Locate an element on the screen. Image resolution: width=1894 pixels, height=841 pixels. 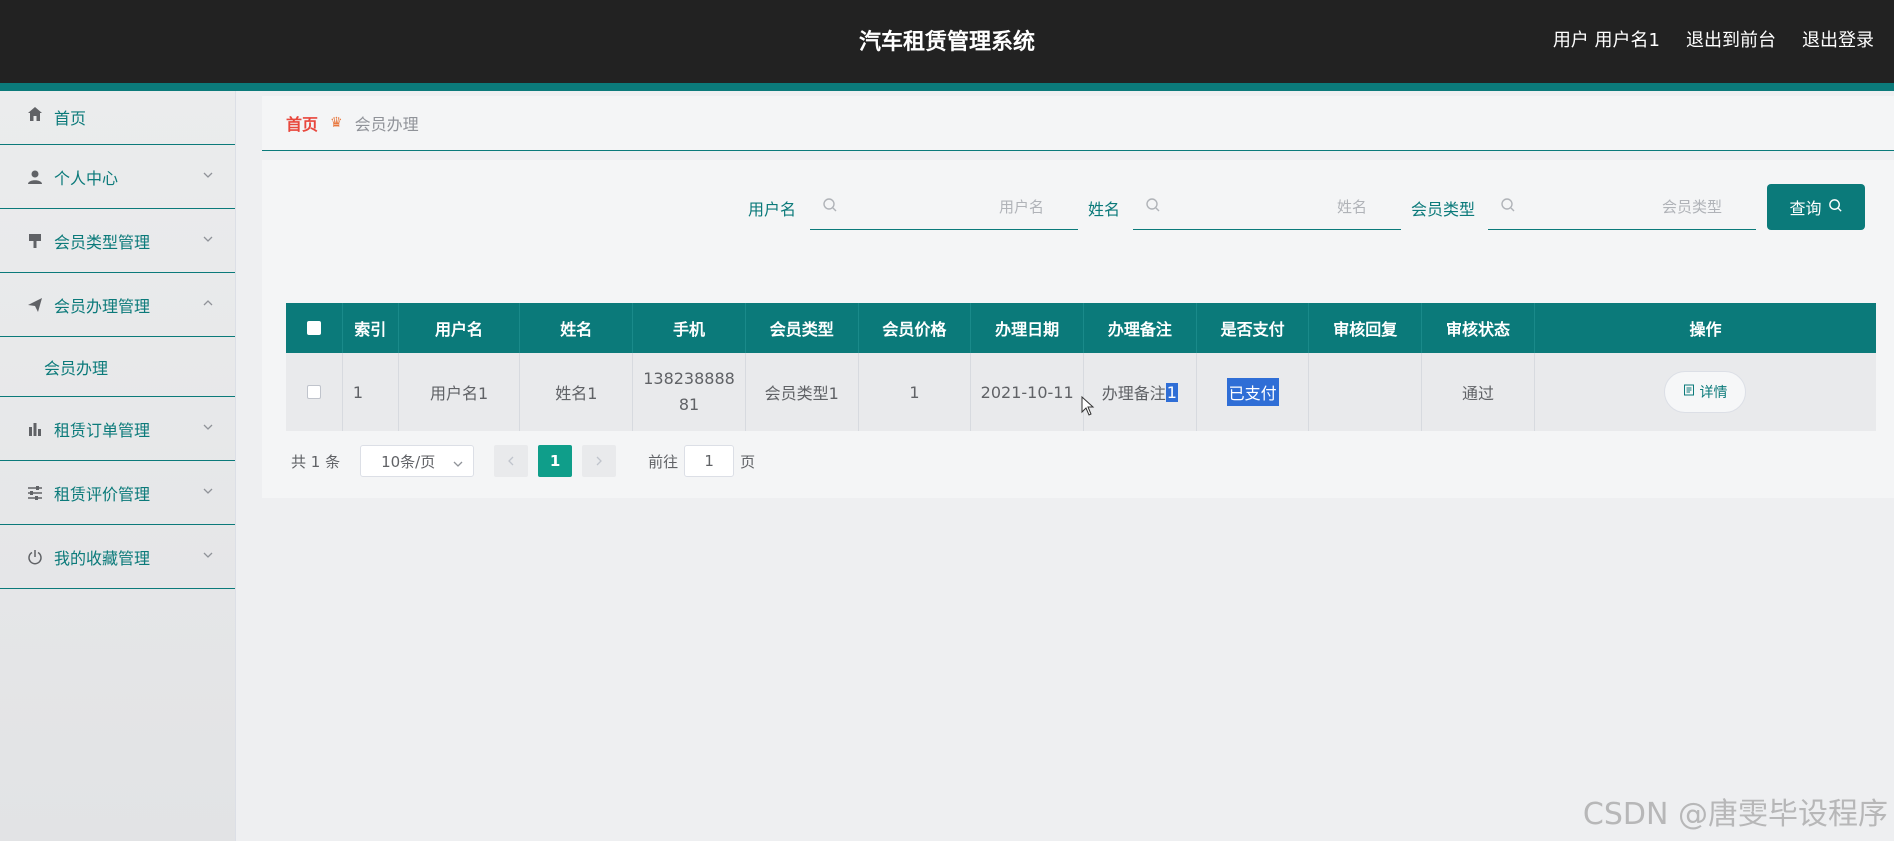
total-count: 共 1 条 is located at coordinates (316, 461).